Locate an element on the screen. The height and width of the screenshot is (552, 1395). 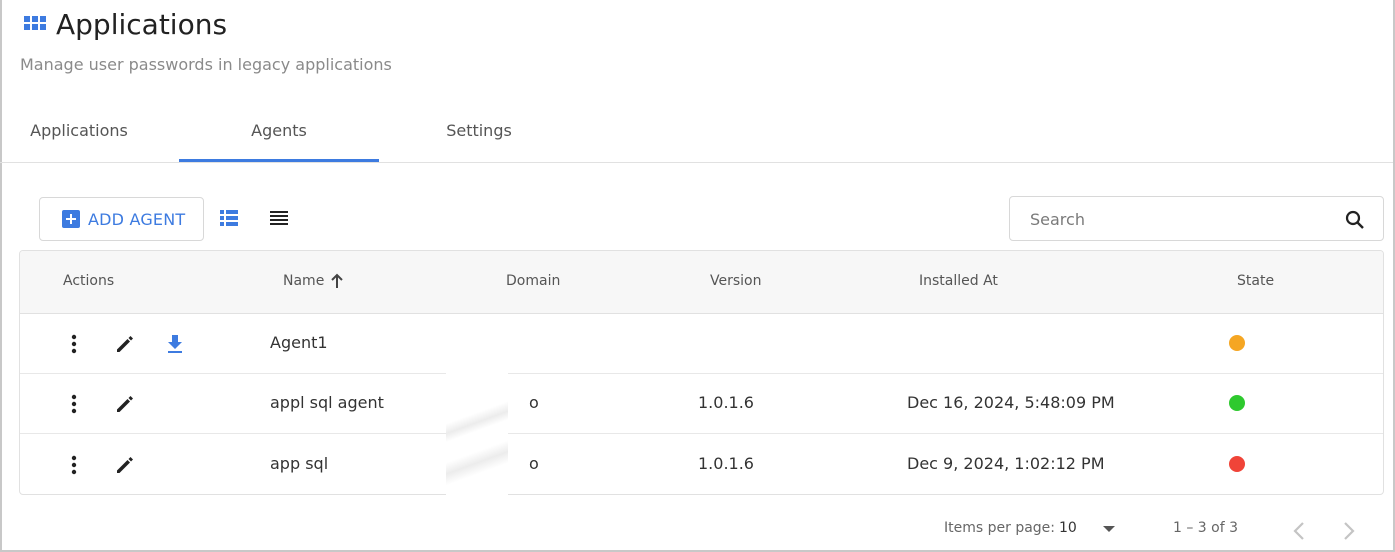
agent-name: appl sql agent is located at coordinates (327, 402).